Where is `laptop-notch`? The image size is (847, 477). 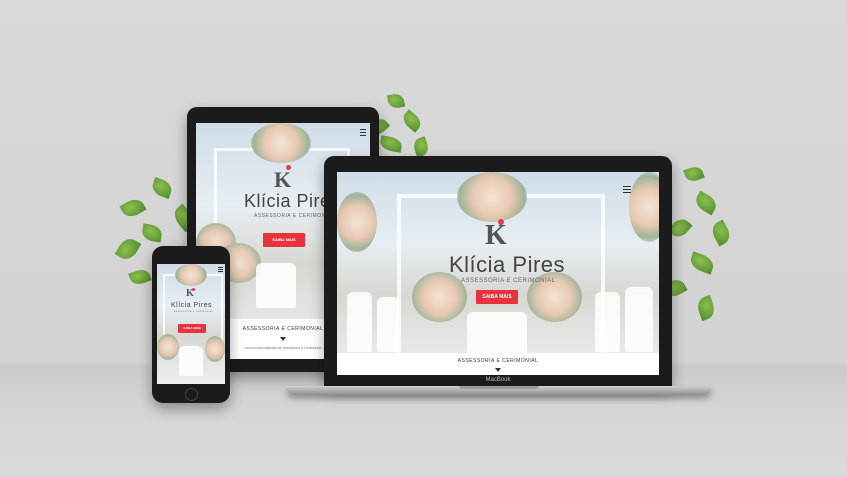
laptop-notch is located at coordinates (499, 387).